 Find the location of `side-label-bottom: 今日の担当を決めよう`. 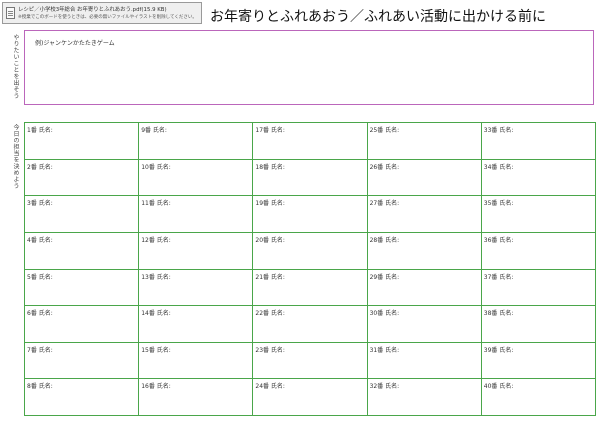

side-label-bottom: 今日の担当を決めよう is located at coordinates (15, 156).